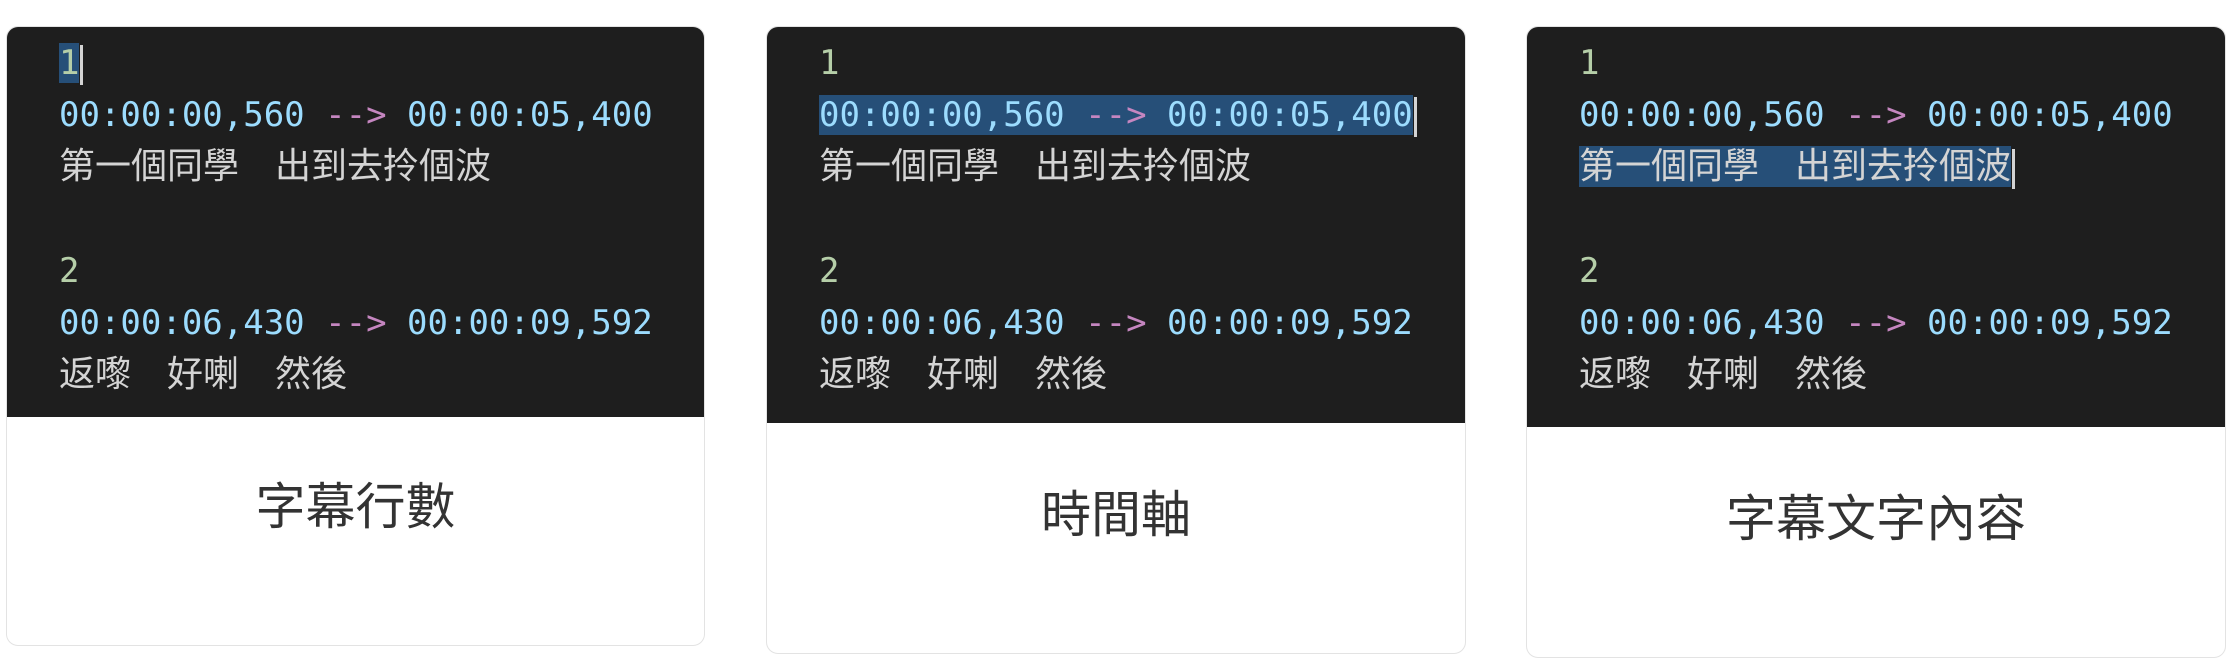 This screenshot has height=660, width=2232. I want to click on card-caption: 時間軸, so click(1116, 515).